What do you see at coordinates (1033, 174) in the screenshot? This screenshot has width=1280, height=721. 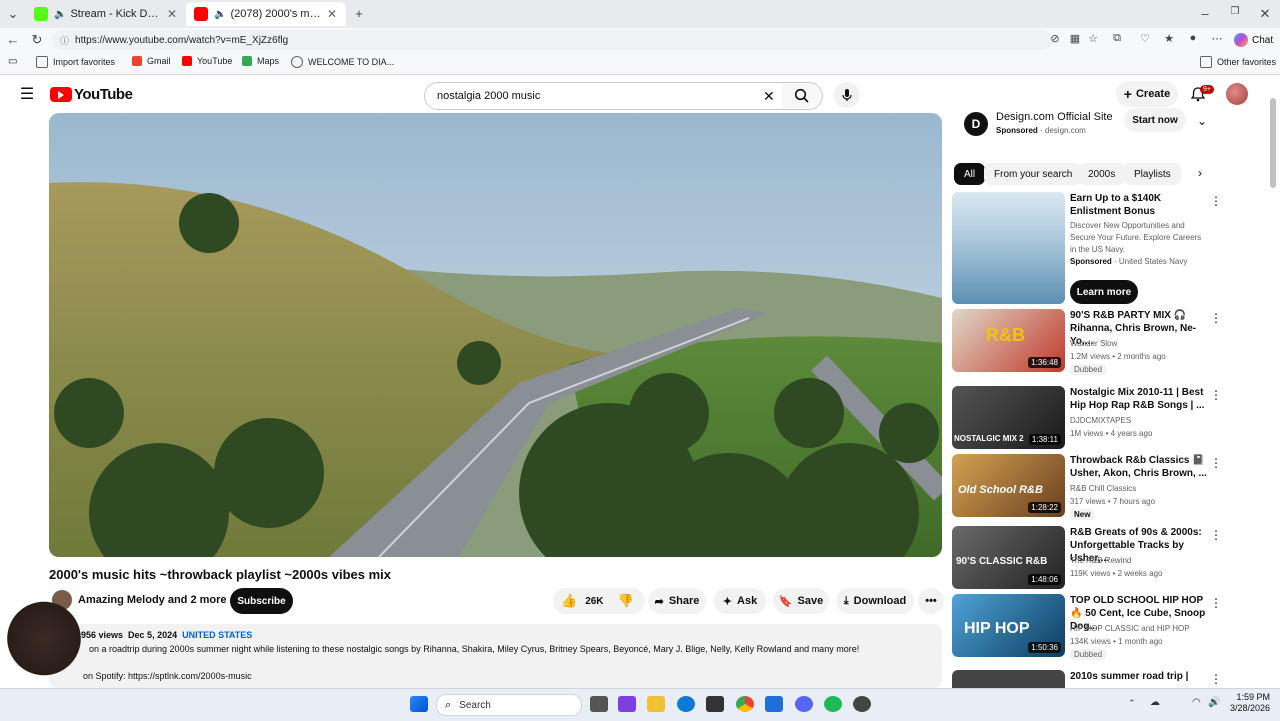 I see `chip-from-your-search: From your search` at bounding box center [1033, 174].